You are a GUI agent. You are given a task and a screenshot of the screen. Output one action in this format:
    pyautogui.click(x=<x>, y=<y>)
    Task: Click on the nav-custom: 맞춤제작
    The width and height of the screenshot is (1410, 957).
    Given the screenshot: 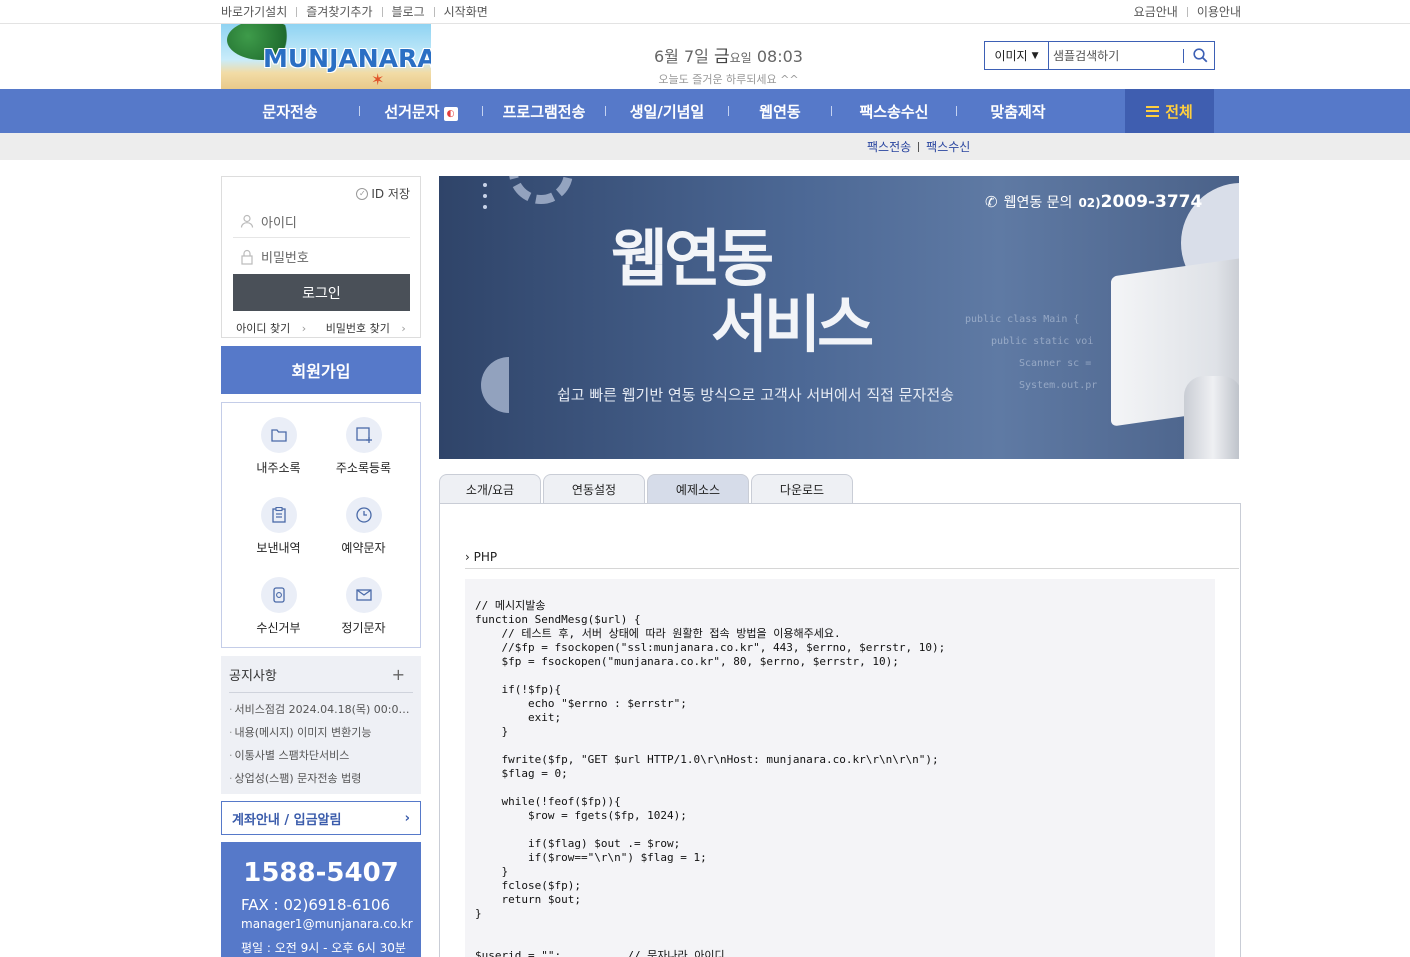 What is the action you would take?
    pyautogui.click(x=1018, y=111)
    